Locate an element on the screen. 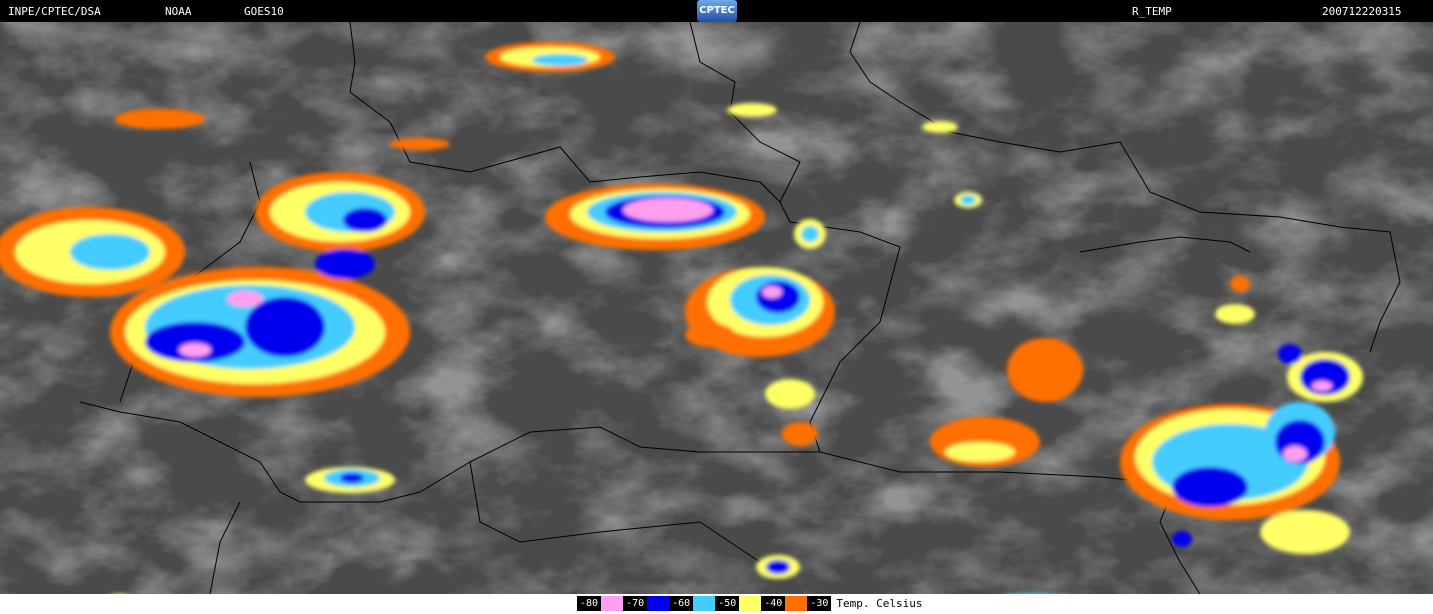 The height and width of the screenshot is (614, 1433). product-label: R_TEMP is located at coordinates (1152, 11).